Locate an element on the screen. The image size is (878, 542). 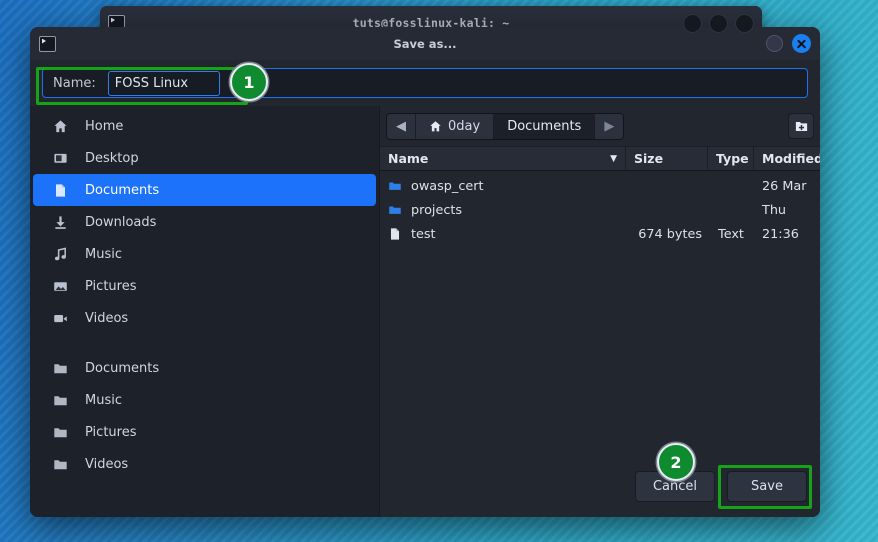
breadcrumb-back-button: ◀ is located at coordinates (401, 126).